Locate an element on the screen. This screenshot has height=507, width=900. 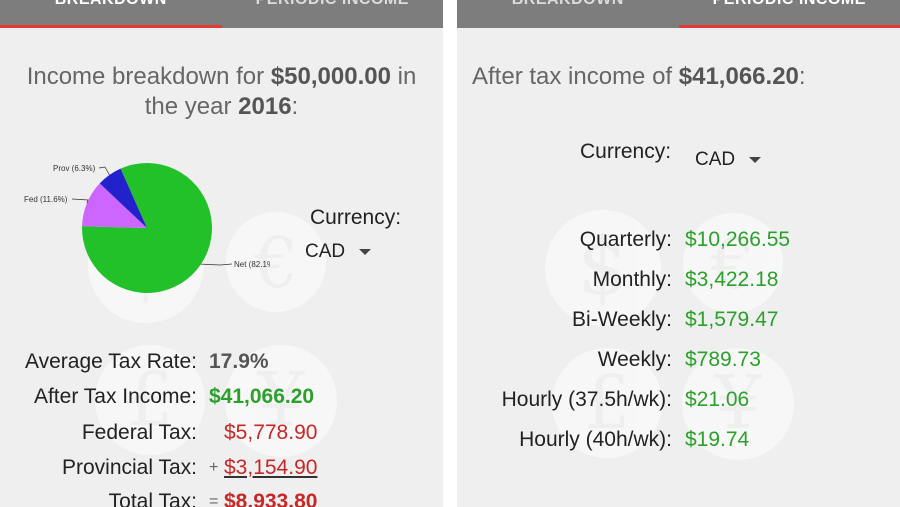
pie-leader-fed is located at coordinates (80, 201).